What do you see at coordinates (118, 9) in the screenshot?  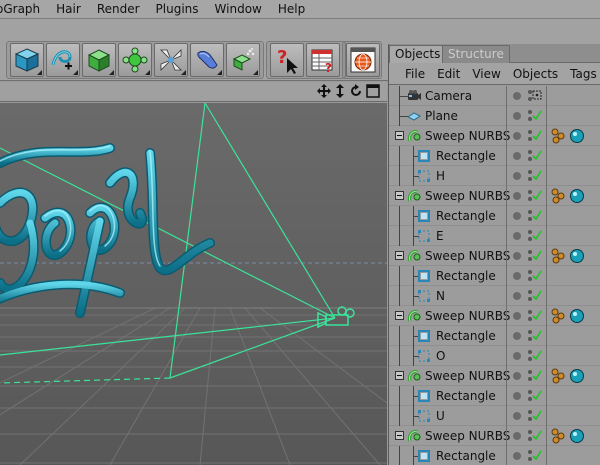 I see `menu-render: Render` at bounding box center [118, 9].